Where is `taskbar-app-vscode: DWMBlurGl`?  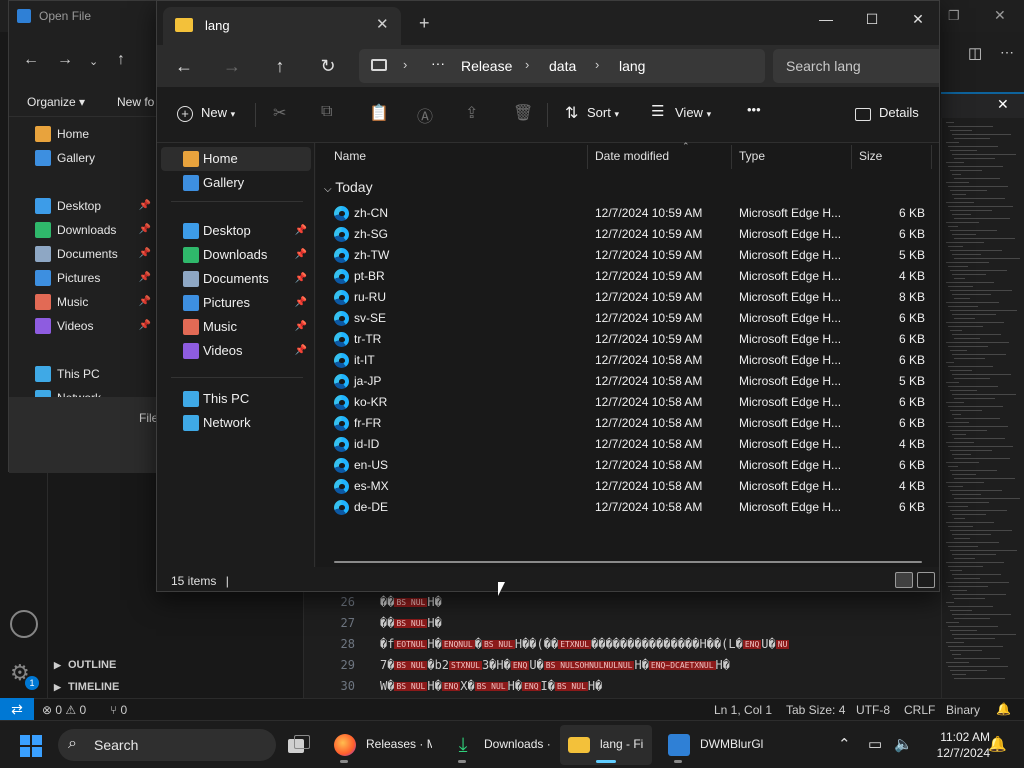 taskbar-app-vscode: DWMBlurGl is located at coordinates (715, 745).